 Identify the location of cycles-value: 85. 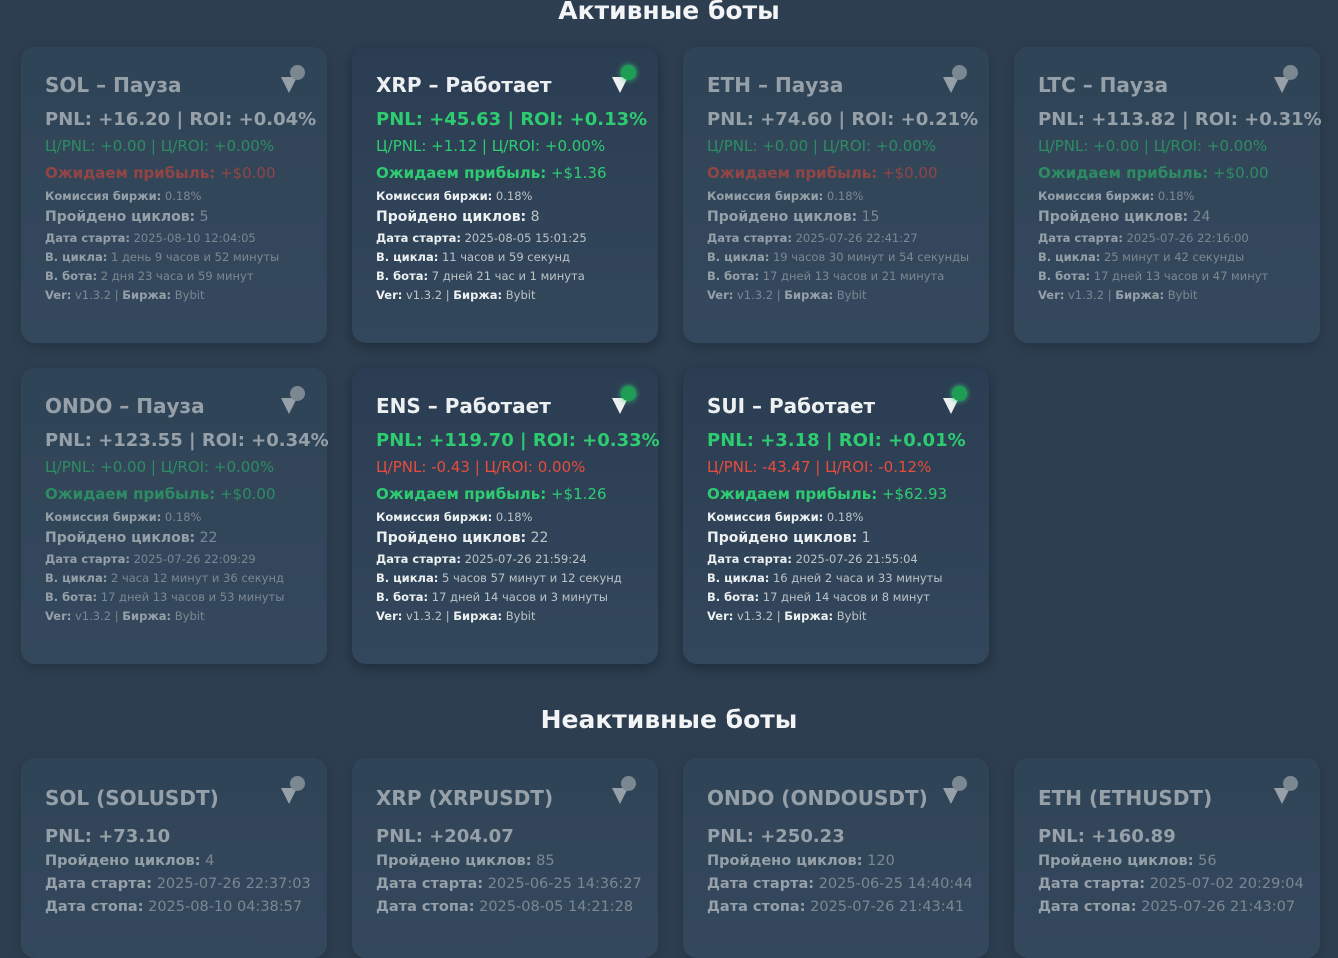
(545, 861).